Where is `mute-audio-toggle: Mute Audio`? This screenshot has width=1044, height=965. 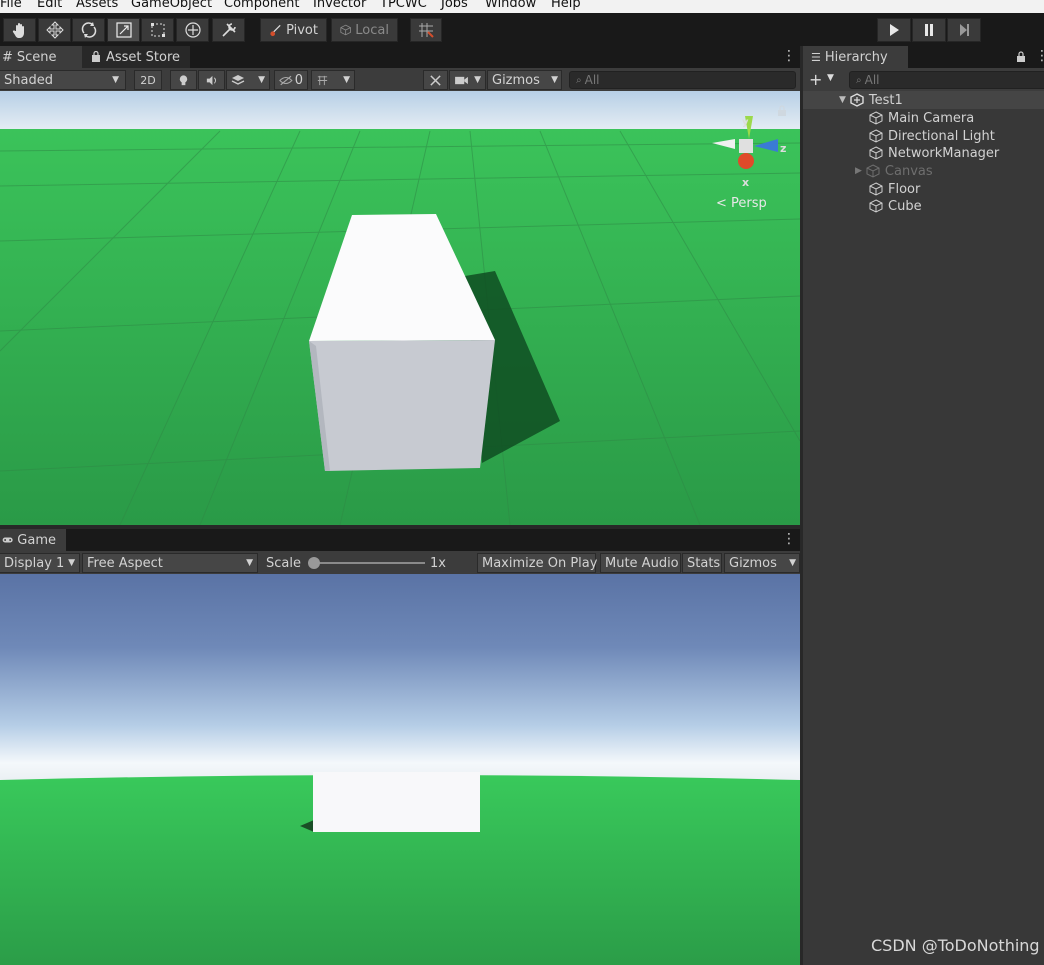 mute-audio-toggle: Mute Audio is located at coordinates (640, 563).